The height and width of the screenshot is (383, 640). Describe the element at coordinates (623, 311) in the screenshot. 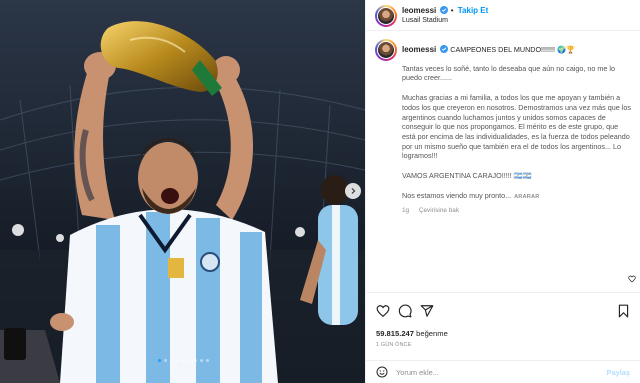

I see `bookmark-icon` at that location.